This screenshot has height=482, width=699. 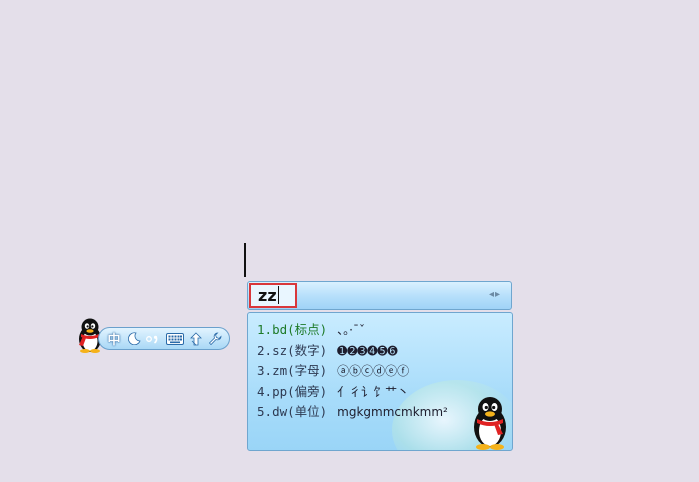 I want to click on candidate-item: 3.zm(字母) ⓐⓑⓒⓓⓔⓕ, so click(x=352, y=371).